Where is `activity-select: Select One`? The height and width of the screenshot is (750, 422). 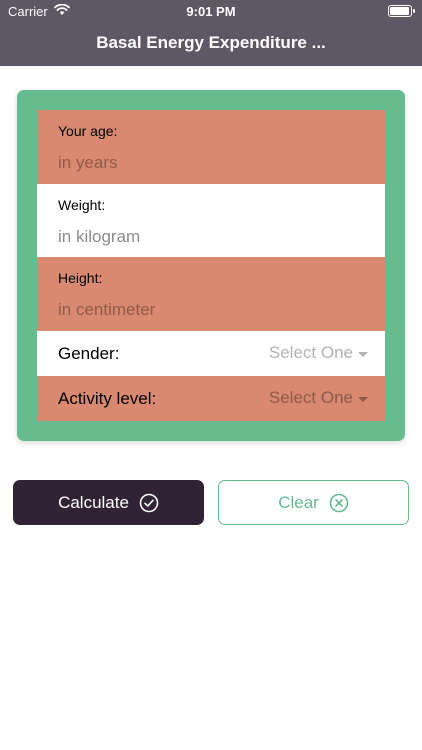
activity-select: Select One is located at coordinates (318, 398).